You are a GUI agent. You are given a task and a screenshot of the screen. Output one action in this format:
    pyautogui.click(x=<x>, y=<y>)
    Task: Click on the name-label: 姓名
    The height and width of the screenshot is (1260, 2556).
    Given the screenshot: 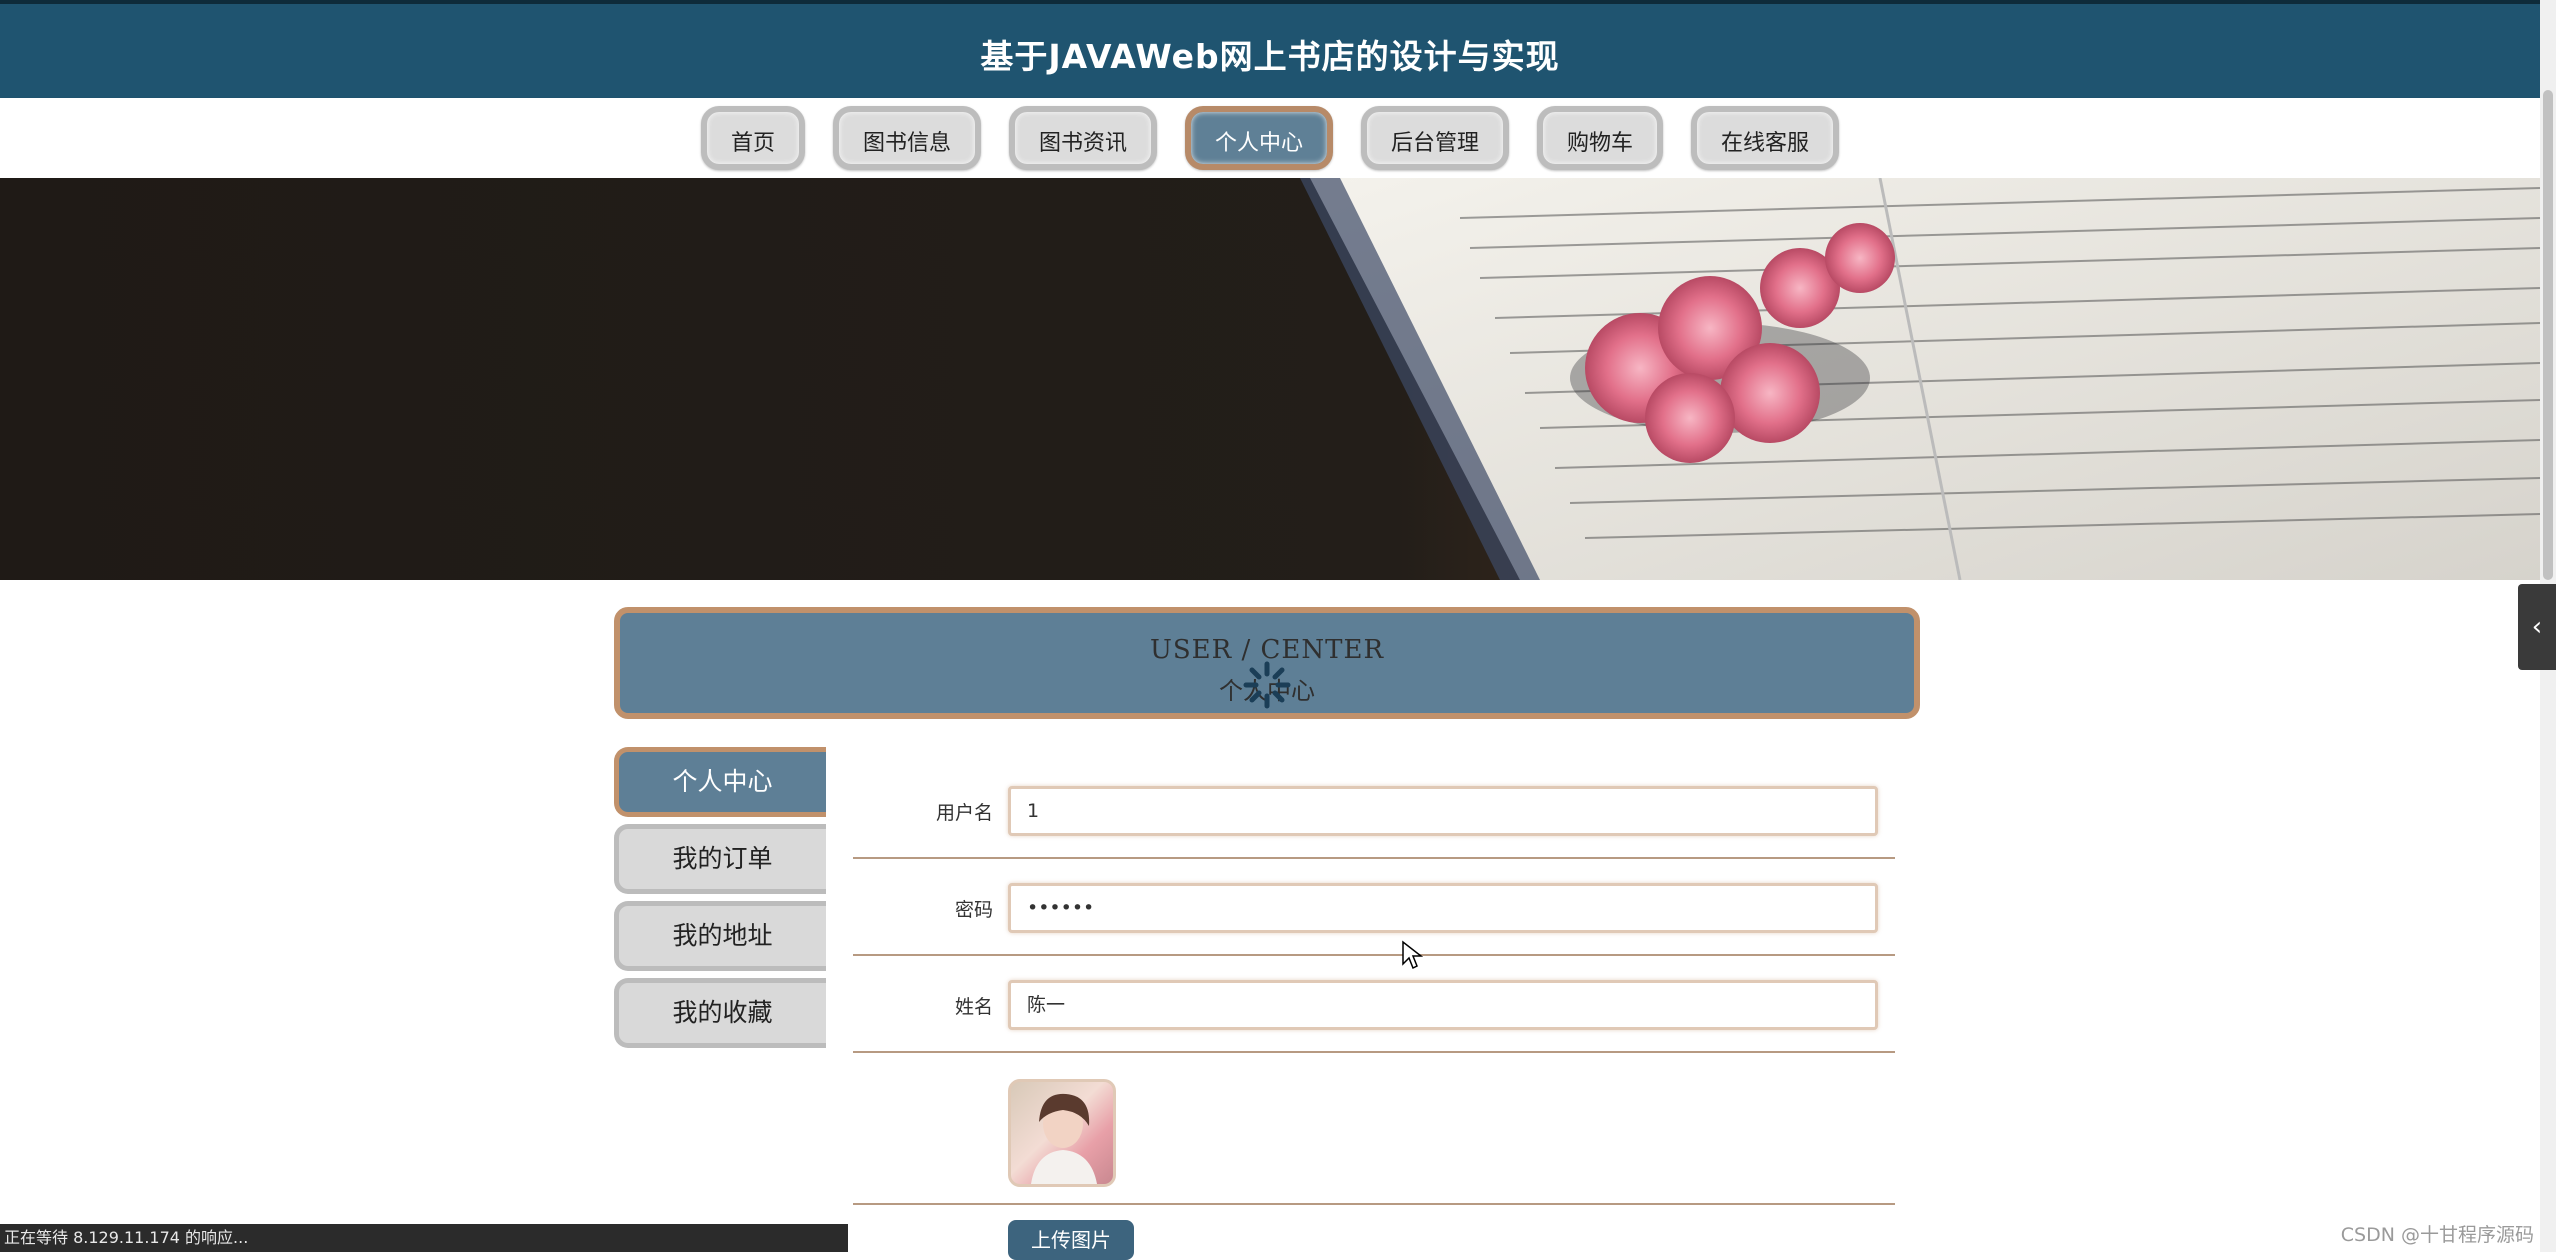 What is the action you would take?
    pyautogui.click(x=973, y=1007)
    